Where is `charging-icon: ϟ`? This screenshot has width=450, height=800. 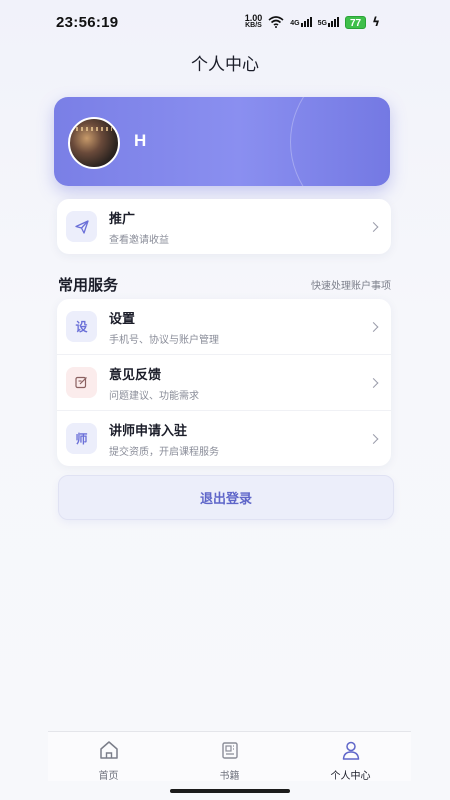 charging-icon: ϟ is located at coordinates (376, 22).